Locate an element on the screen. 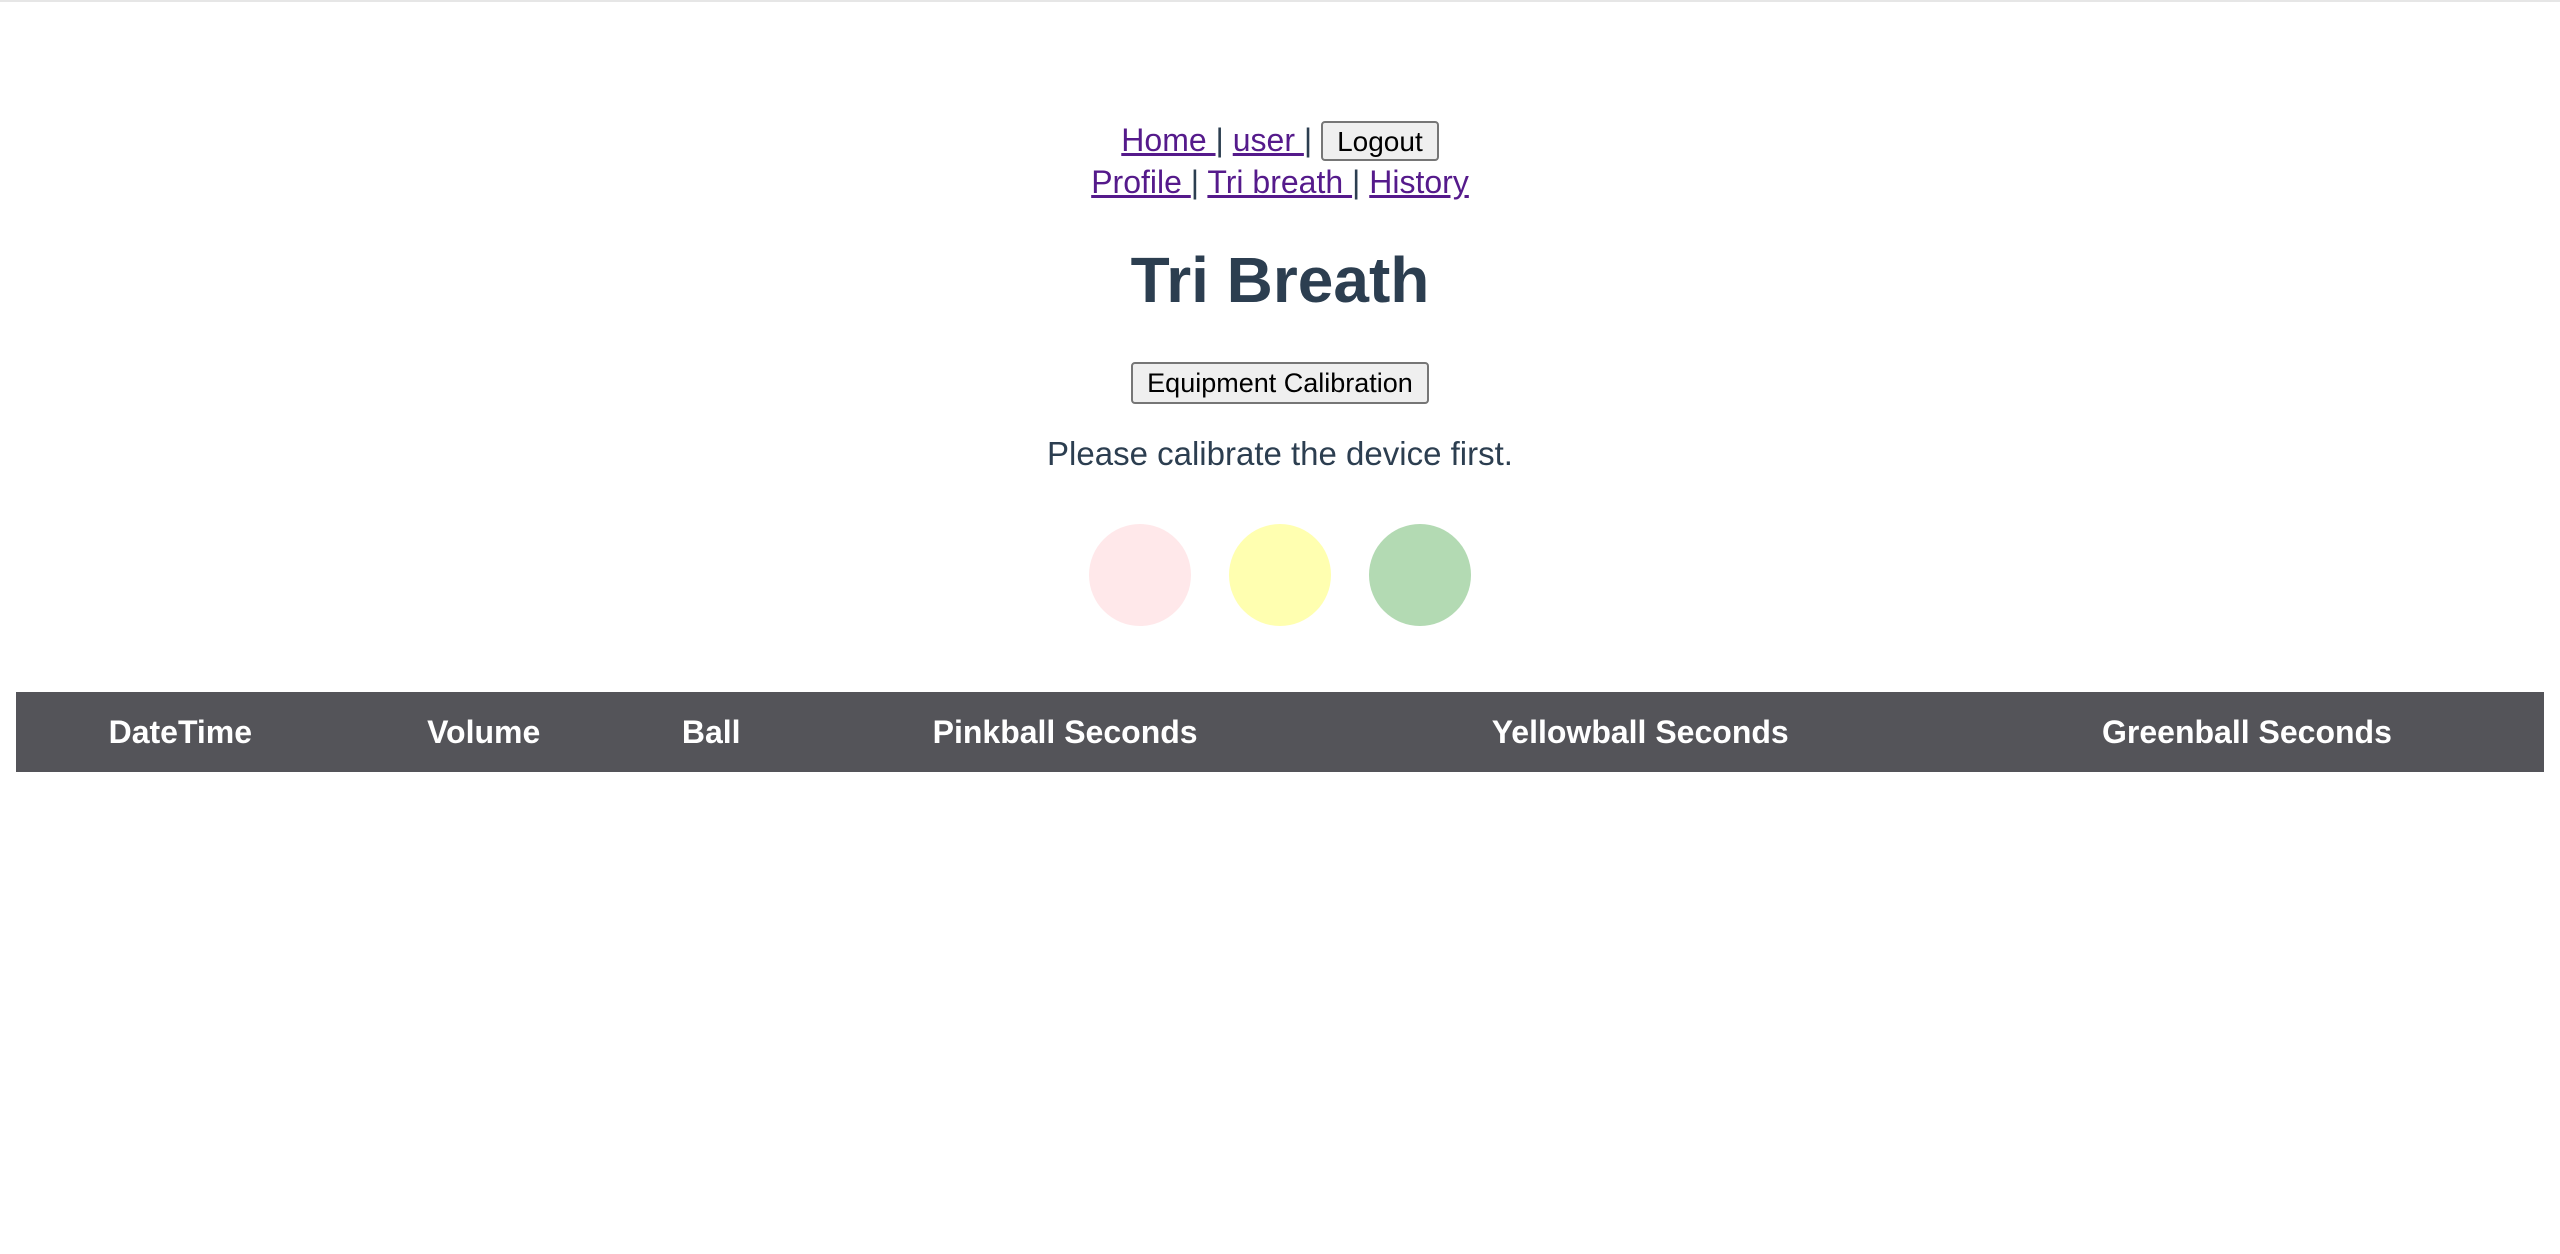  column-header-yellowball-seconds: Yellowball Seconds is located at coordinates (1640, 732).